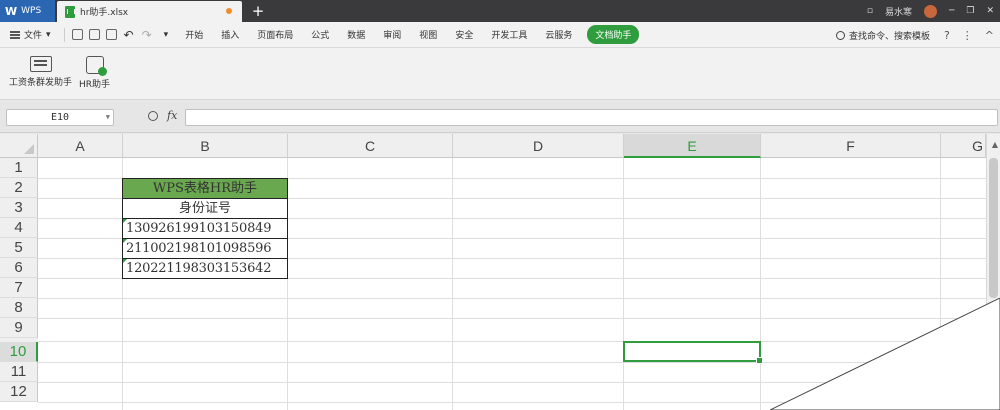 This screenshot has width=1000, height=410. I want to click on undo-icon: ↶, so click(129, 35).